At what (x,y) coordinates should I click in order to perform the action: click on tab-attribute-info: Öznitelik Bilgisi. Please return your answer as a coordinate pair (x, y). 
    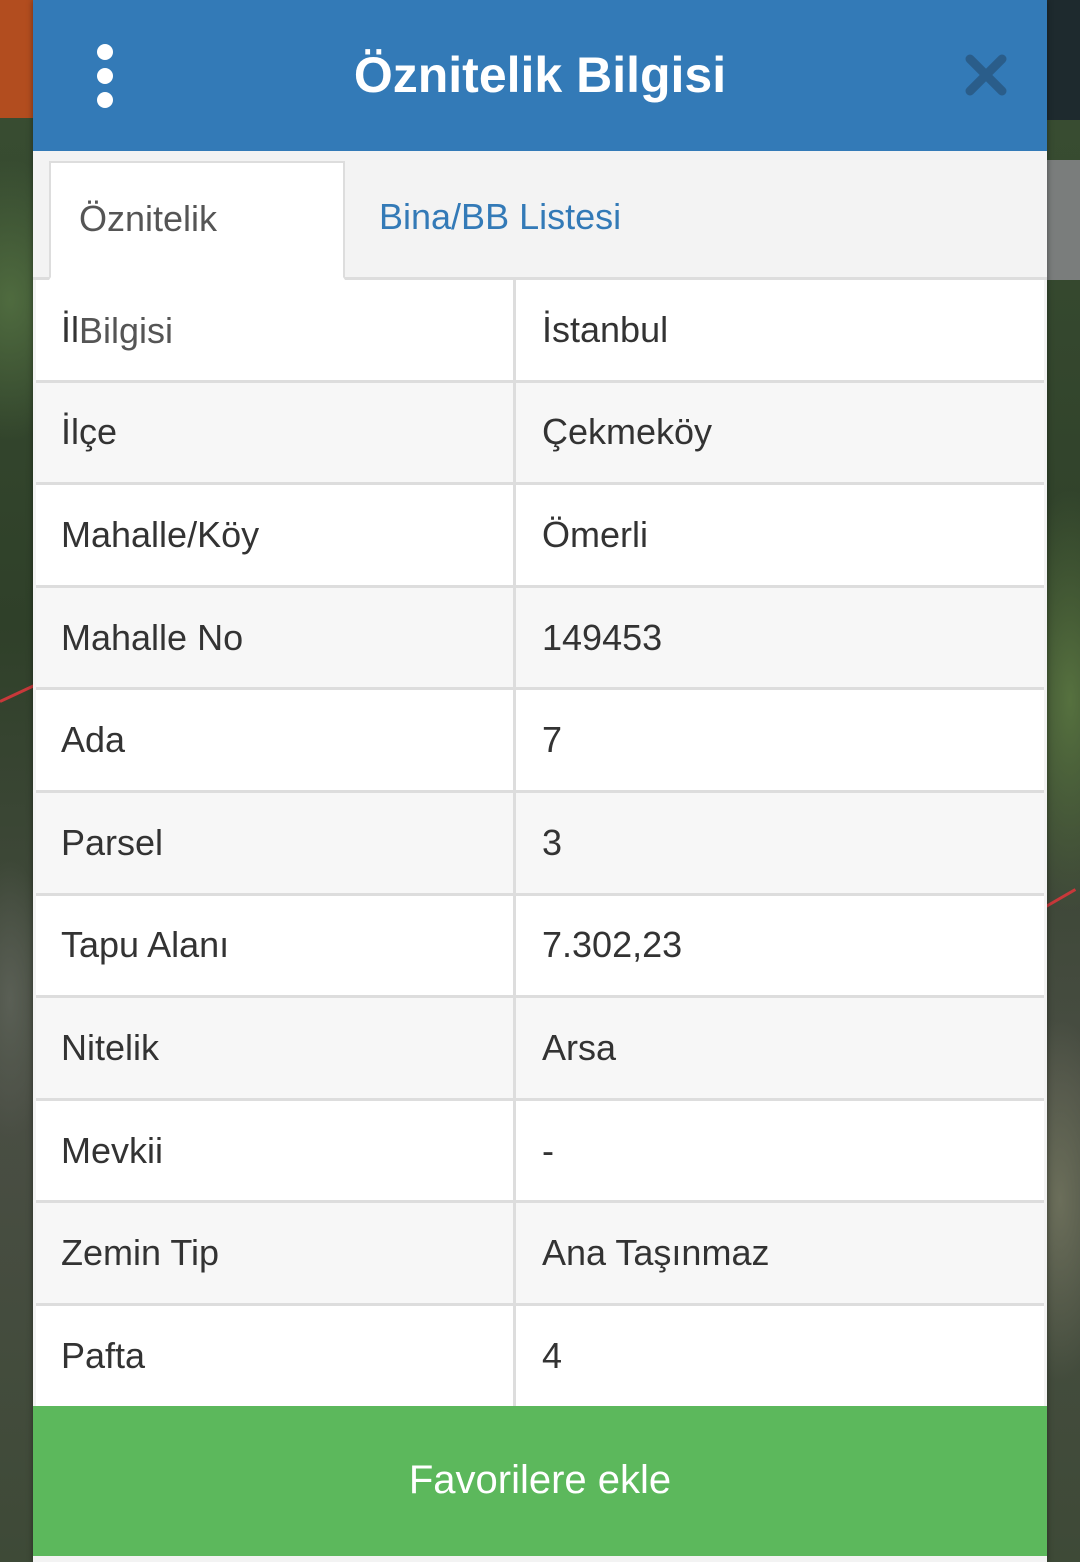
    Looking at the image, I should click on (197, 256).